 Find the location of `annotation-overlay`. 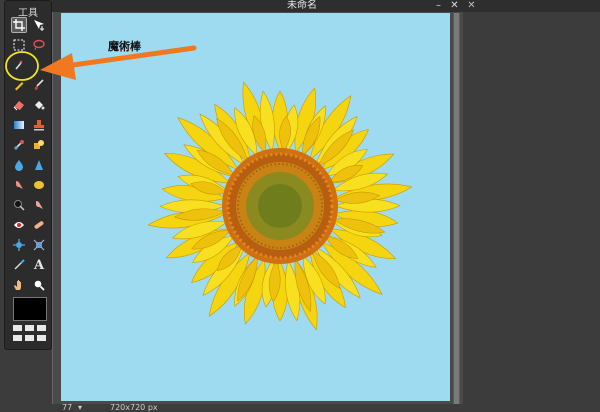

annotation-overlay is located at coordinates (101, 63).